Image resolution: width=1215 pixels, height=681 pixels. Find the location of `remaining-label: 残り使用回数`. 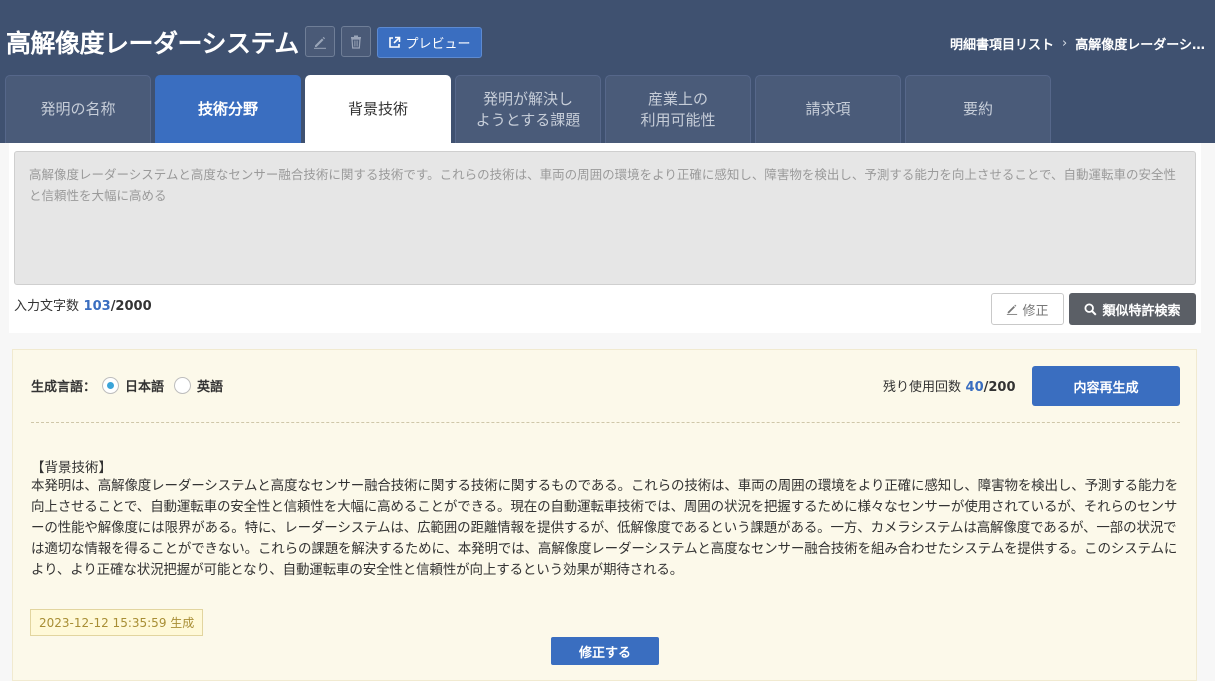

remaining-label: 残り使用回数 is located at coordinates (922, 387).